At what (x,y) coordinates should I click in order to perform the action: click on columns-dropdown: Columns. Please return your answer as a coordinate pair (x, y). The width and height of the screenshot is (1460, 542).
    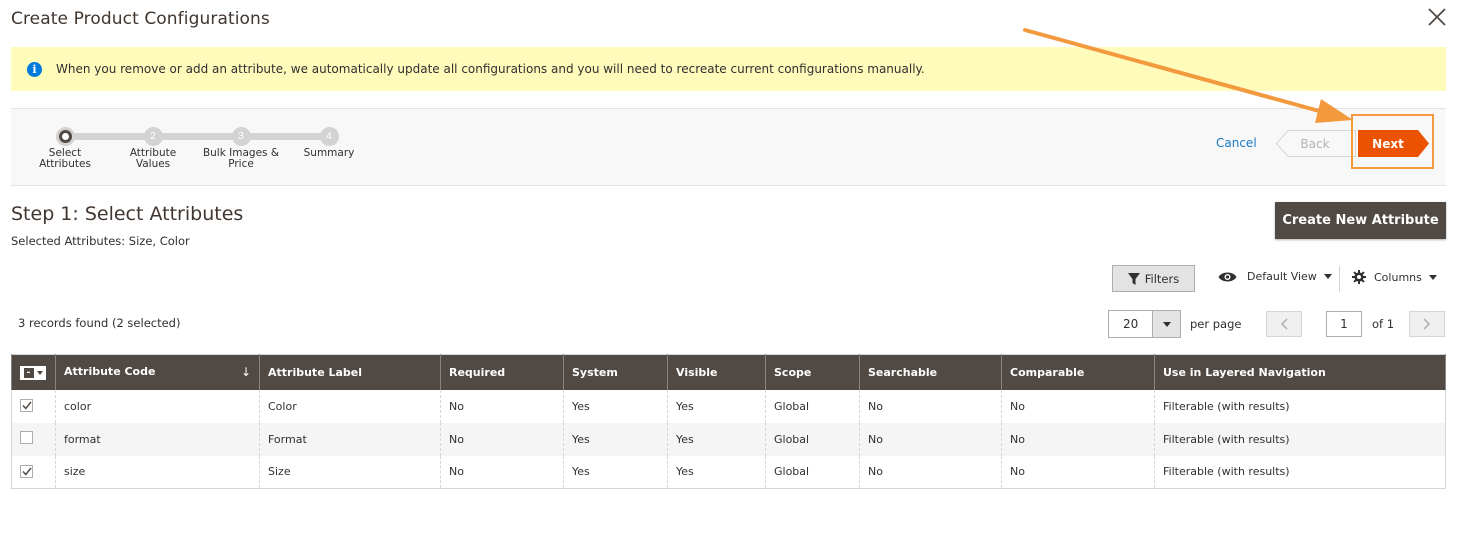
    Looking at the image, I should click on (1394, 277).